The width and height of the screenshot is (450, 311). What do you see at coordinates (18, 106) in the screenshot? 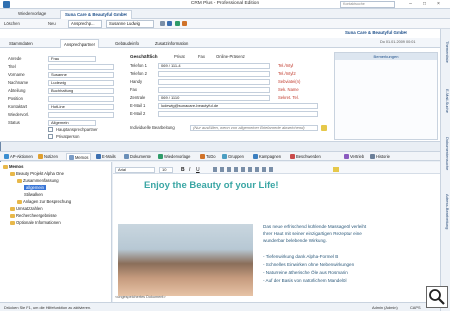
I see `label-kontaktart: Kontaktart` at bounding box center [18, 106].